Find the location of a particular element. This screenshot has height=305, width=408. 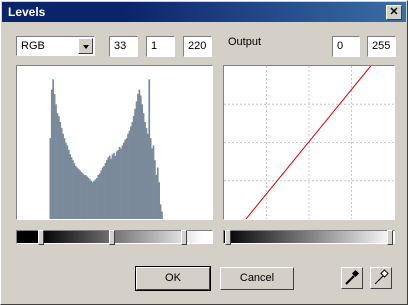

input-white-field: 220 is located at coordinates (197, 46).